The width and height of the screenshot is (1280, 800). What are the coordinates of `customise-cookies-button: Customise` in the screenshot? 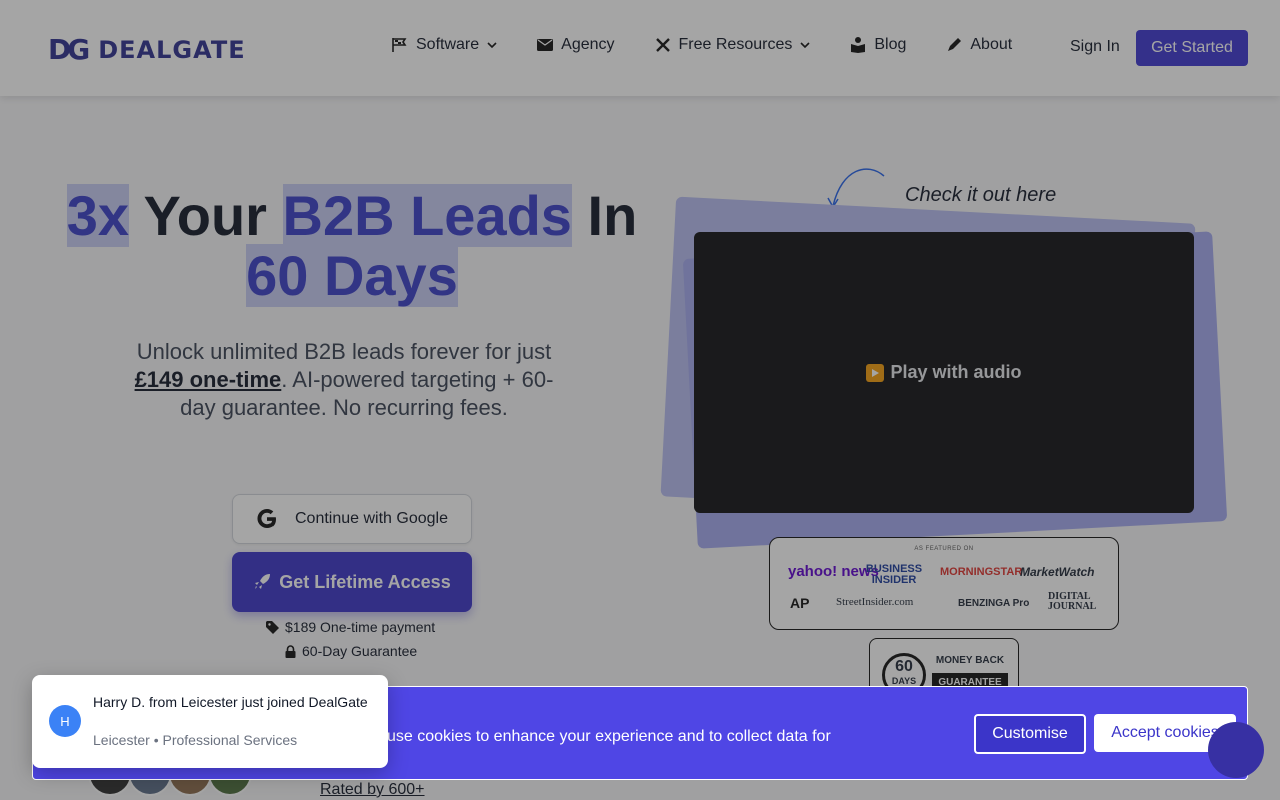 It's located at (1030, 734).